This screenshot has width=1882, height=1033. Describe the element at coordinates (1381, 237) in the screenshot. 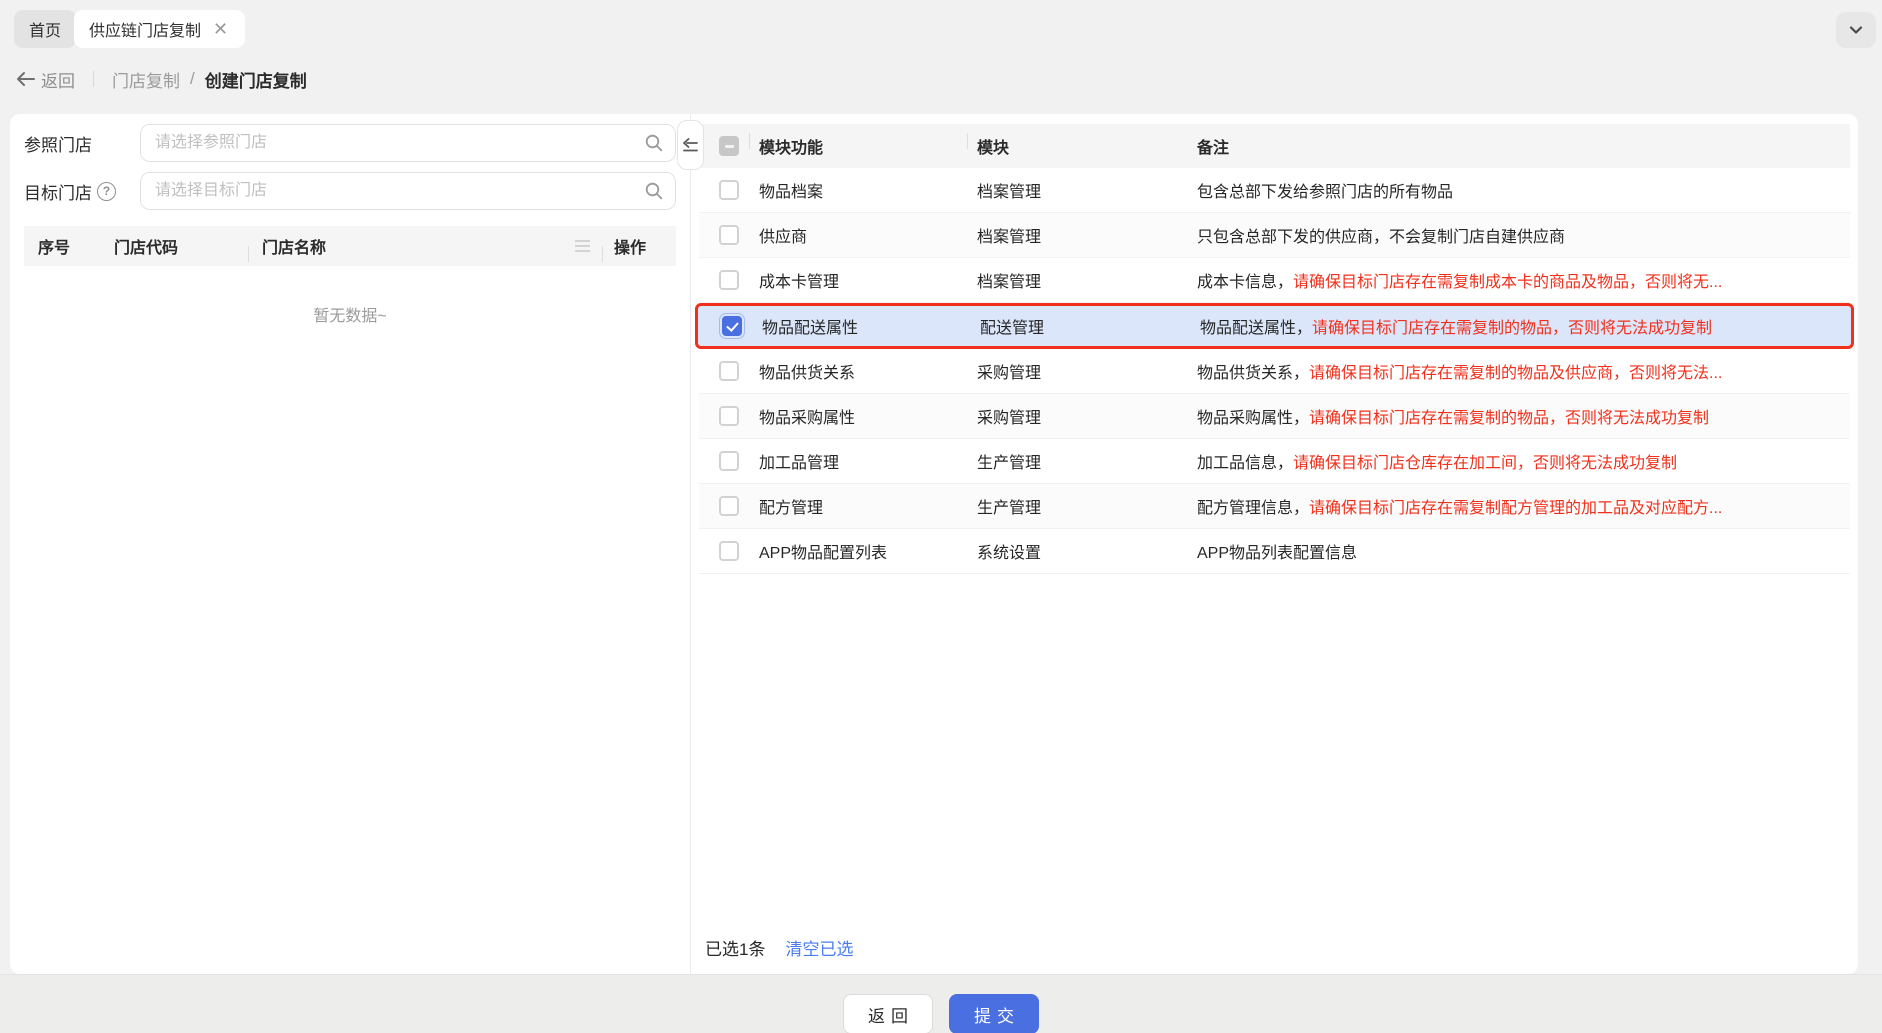

I see `remark-cell: 只包含总部下发的供应商，不会复制门店自建供应商` at that location.